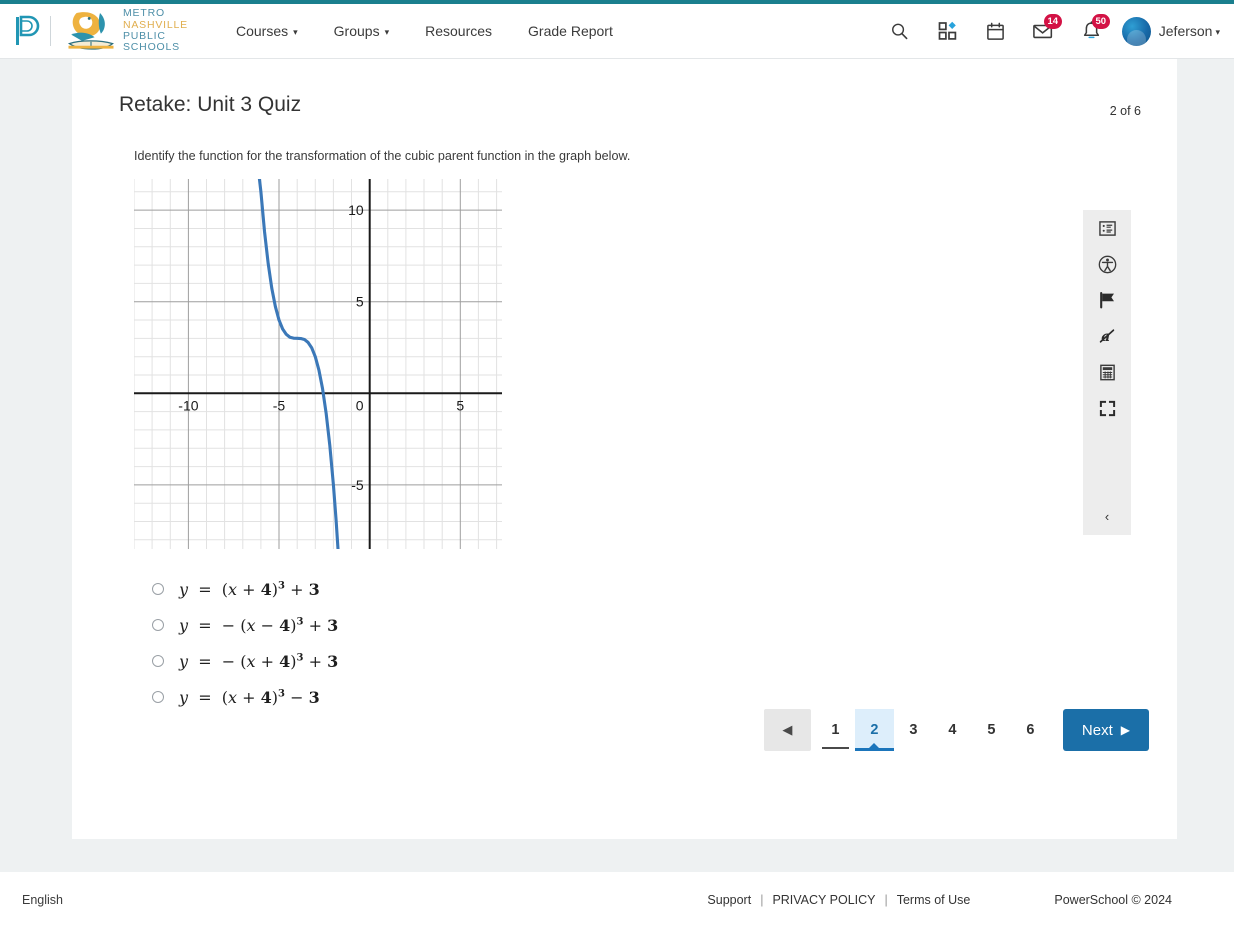  What do you see at coordinates (1136, 31) in the screenshot?
I see `avatar` at bounding box center [1136, 31].